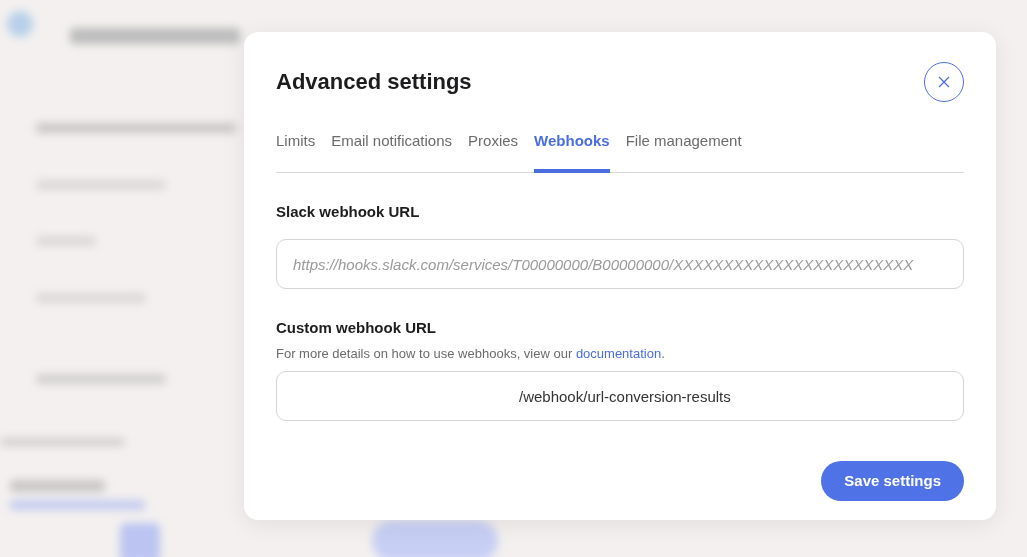  I want to click on slack-url-field: https://hooks.slack.com/services/T00000000/B00000000/XXXXXXXXXXXXXXXXXXXXXXXX, so click(620, 264).